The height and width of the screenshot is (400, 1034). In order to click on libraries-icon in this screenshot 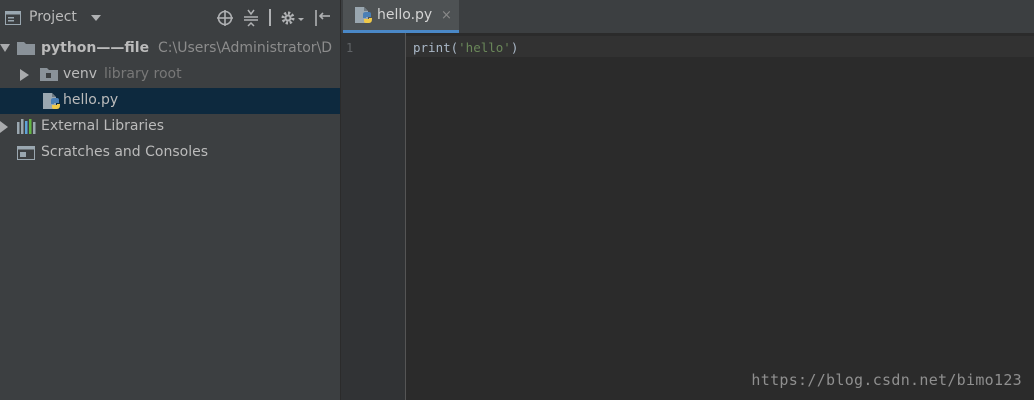, I will do `click(26, 126)`.